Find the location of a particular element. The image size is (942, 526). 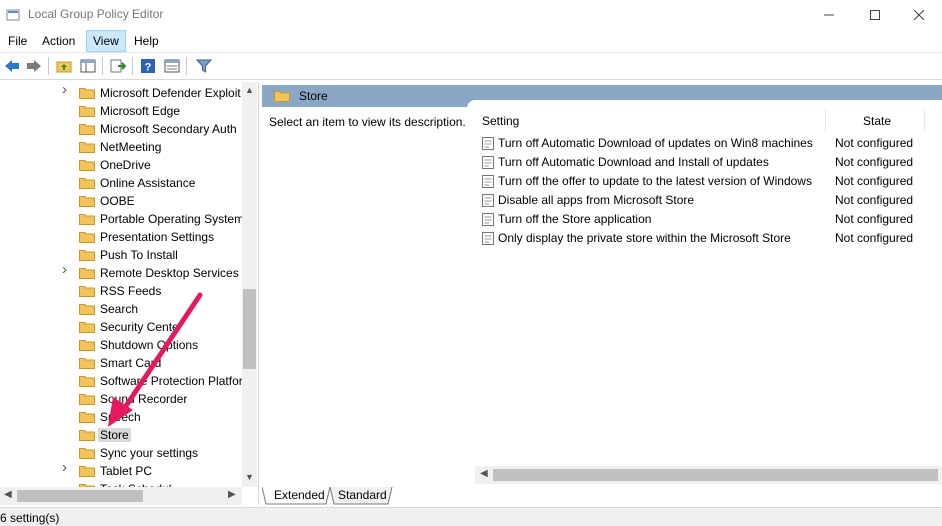

tree-item: › Microsoft Defender Exploit is located at coordinates (121, 92).